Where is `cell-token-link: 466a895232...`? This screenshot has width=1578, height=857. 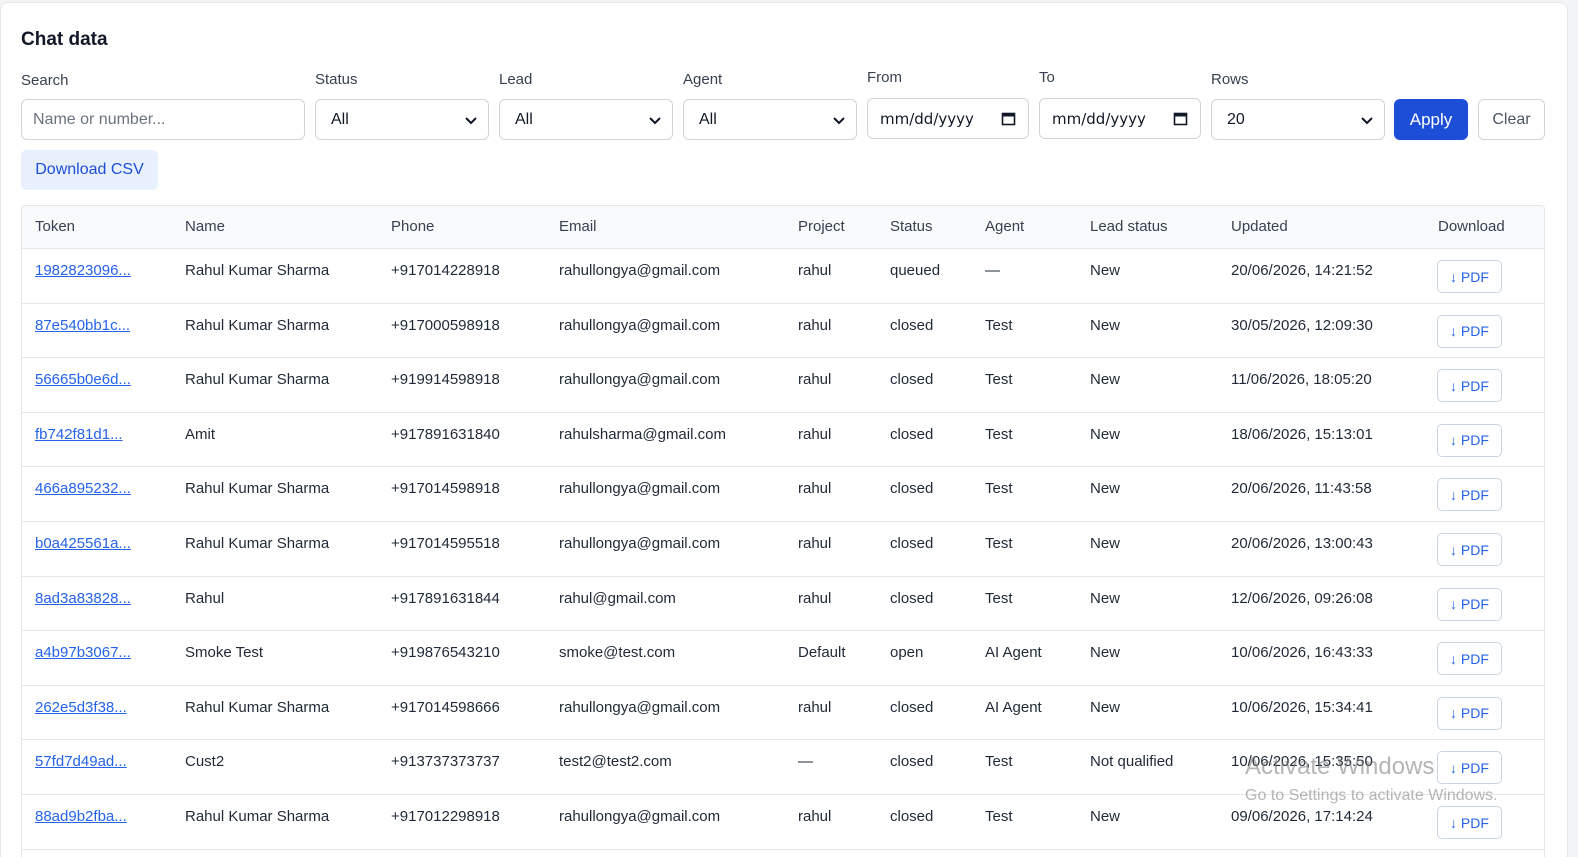
cell-token-link: 466a895232... is located at coordinates (83, 488).